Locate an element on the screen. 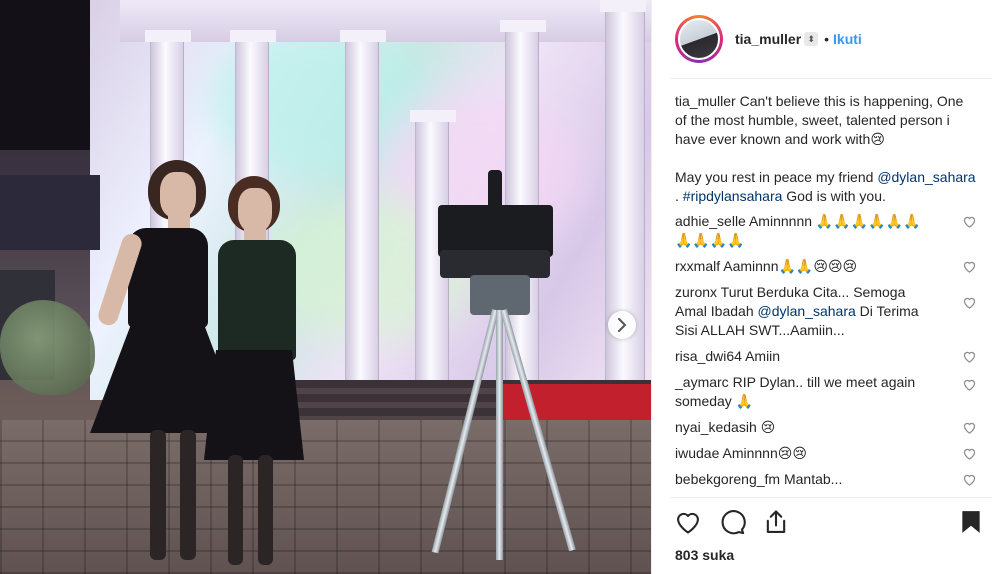 The height and width of the screenshot is (574, 1000). comment-text: 😢 is located at coordinates (768, 427).